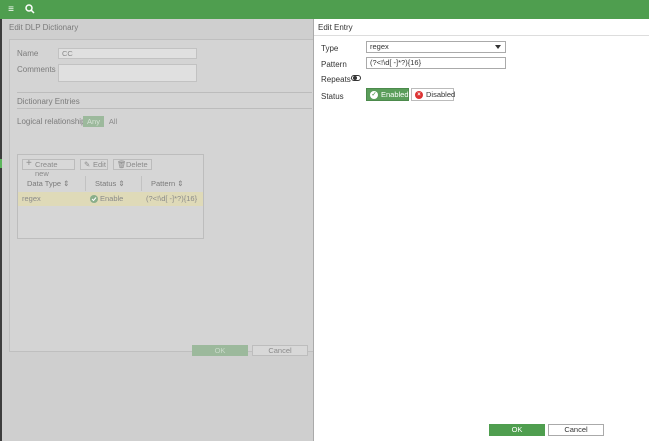  Describe the element at coordinates (29, 163) in the screenshot. I see `plus-icon: +` at that location.